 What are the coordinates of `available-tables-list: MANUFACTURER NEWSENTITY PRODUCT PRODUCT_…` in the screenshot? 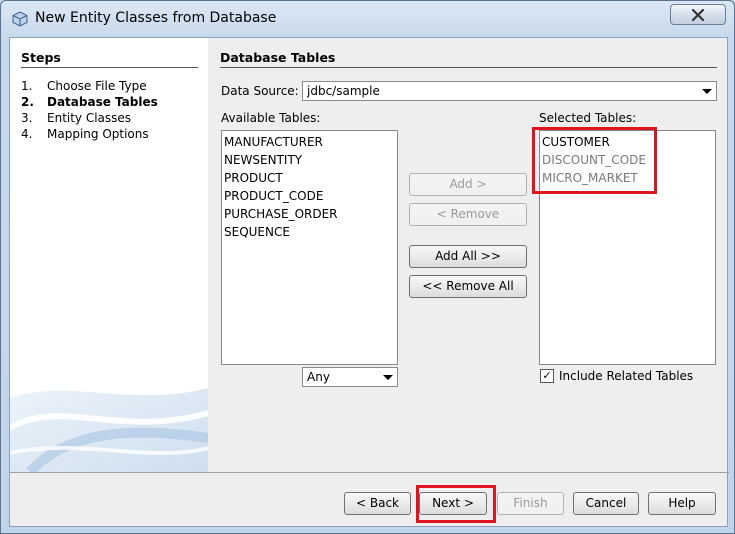 It's located at (309, 247).